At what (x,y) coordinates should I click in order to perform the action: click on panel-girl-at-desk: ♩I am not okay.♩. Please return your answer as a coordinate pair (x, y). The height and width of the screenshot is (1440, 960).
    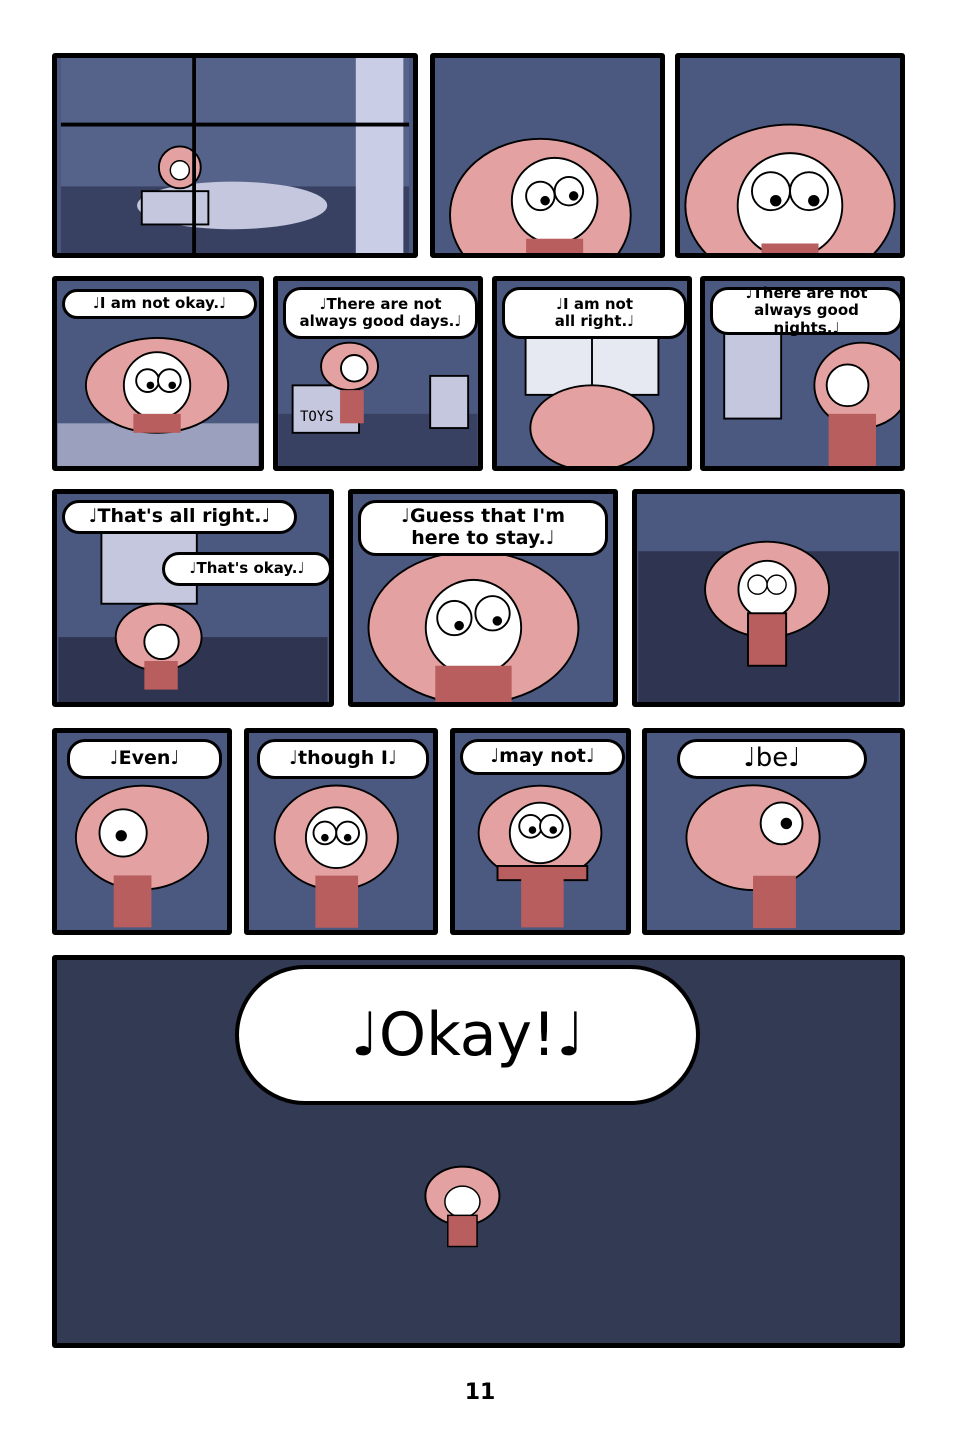
    Looking at the image, I should click on (158, 373).